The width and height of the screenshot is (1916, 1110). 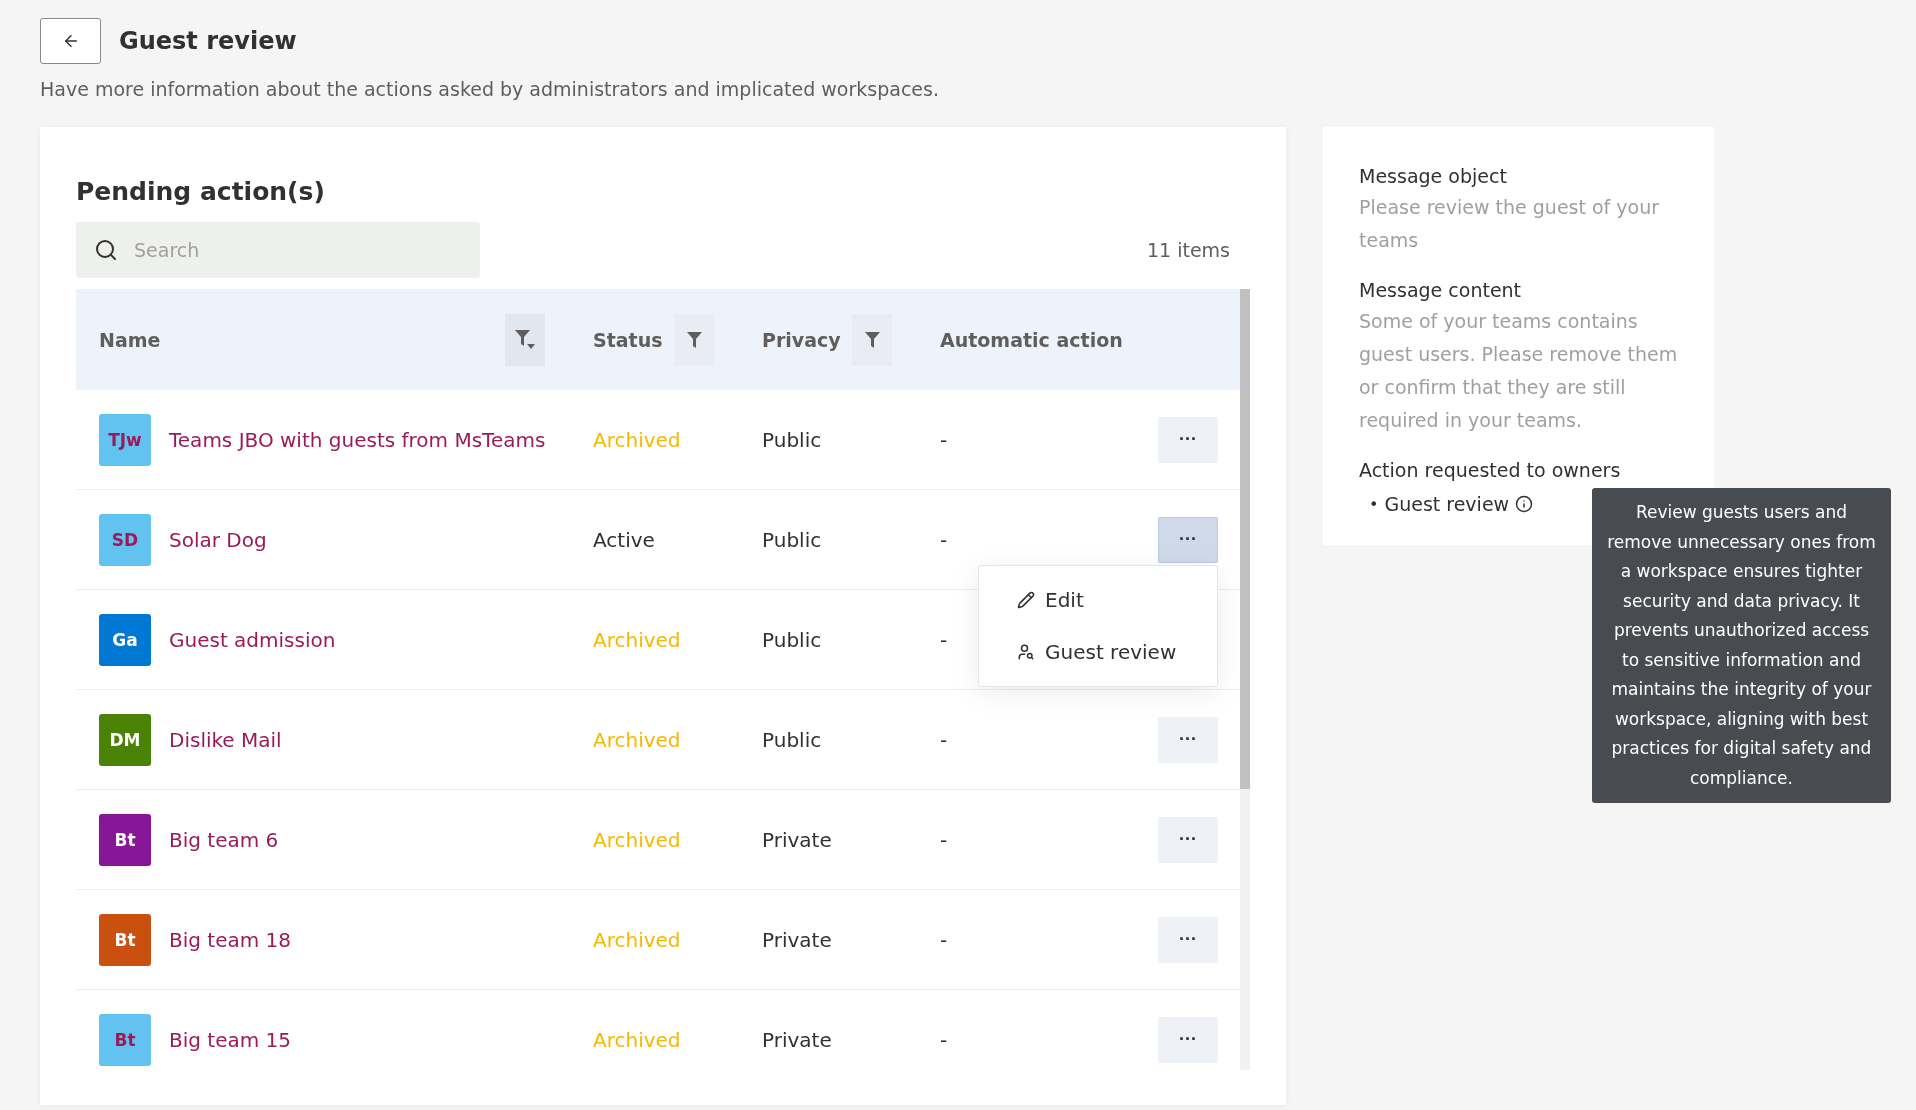 What do you see at coordinates (106, 250) in the screenshot?
I see `search-icon` at bounding box center [106, 250].